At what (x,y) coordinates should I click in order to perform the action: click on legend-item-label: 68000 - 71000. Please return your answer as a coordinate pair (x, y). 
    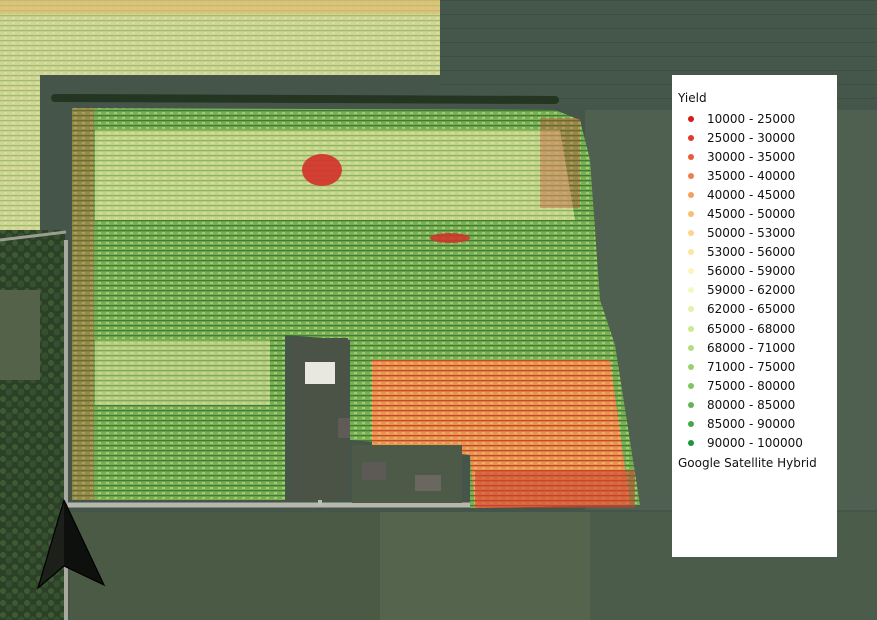
    Looking at the image, I should click on (751, 347).